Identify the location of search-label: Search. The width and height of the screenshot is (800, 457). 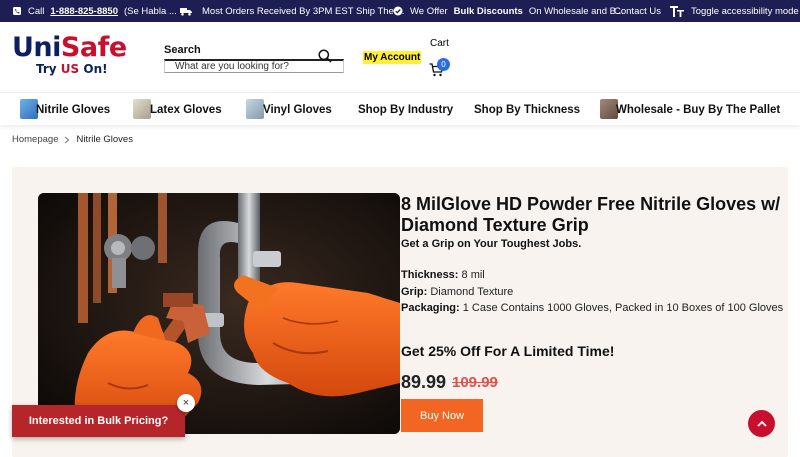
(182, 50).